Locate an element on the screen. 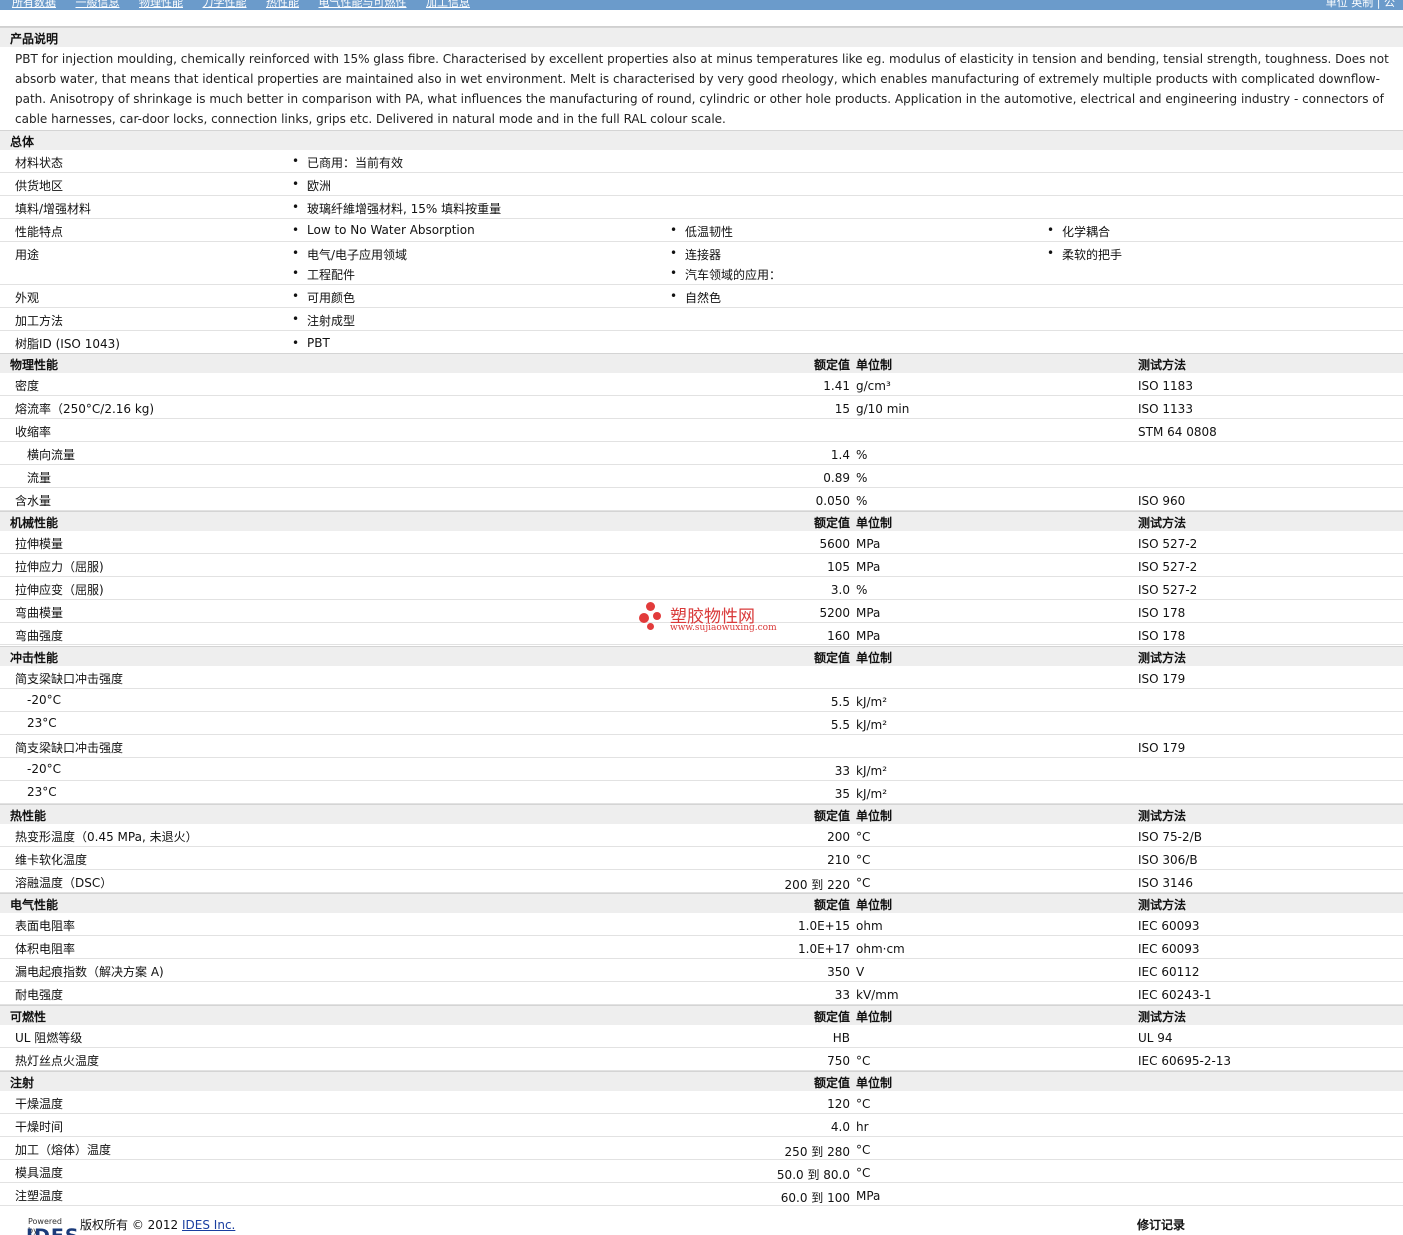 Image resolution: width=1403 pixels, height=1235 pixels. section-title: 电气性能 is located at coordinates (34, 905).